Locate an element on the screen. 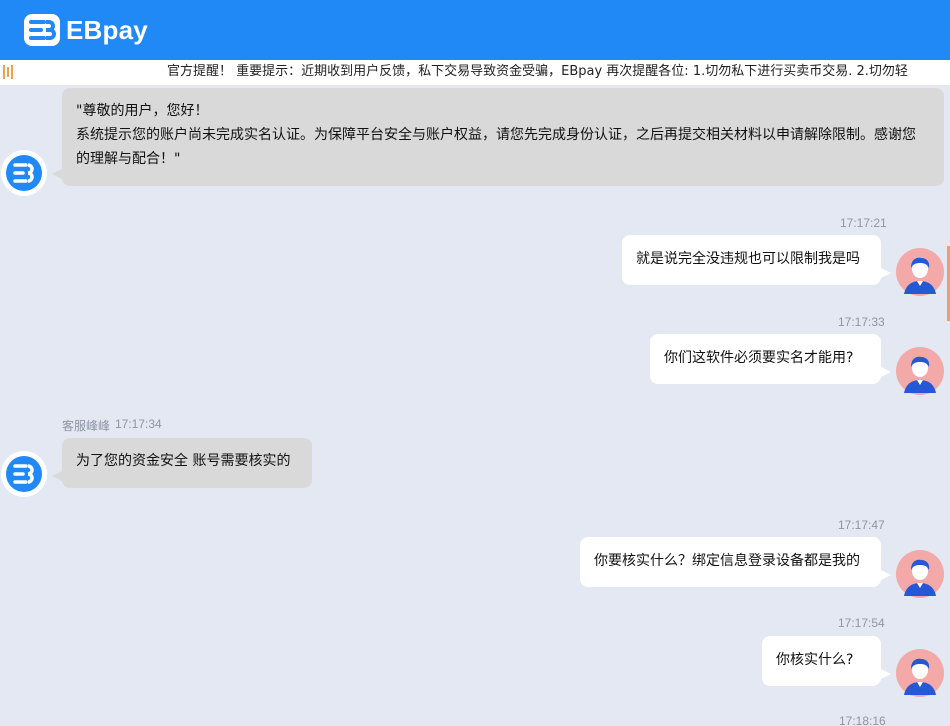 The height and width of the screenshot is (726, 950). message-bubble: 你要核实什么？绑定信息登录设备都是我的 is located at coordinates (735, 562).